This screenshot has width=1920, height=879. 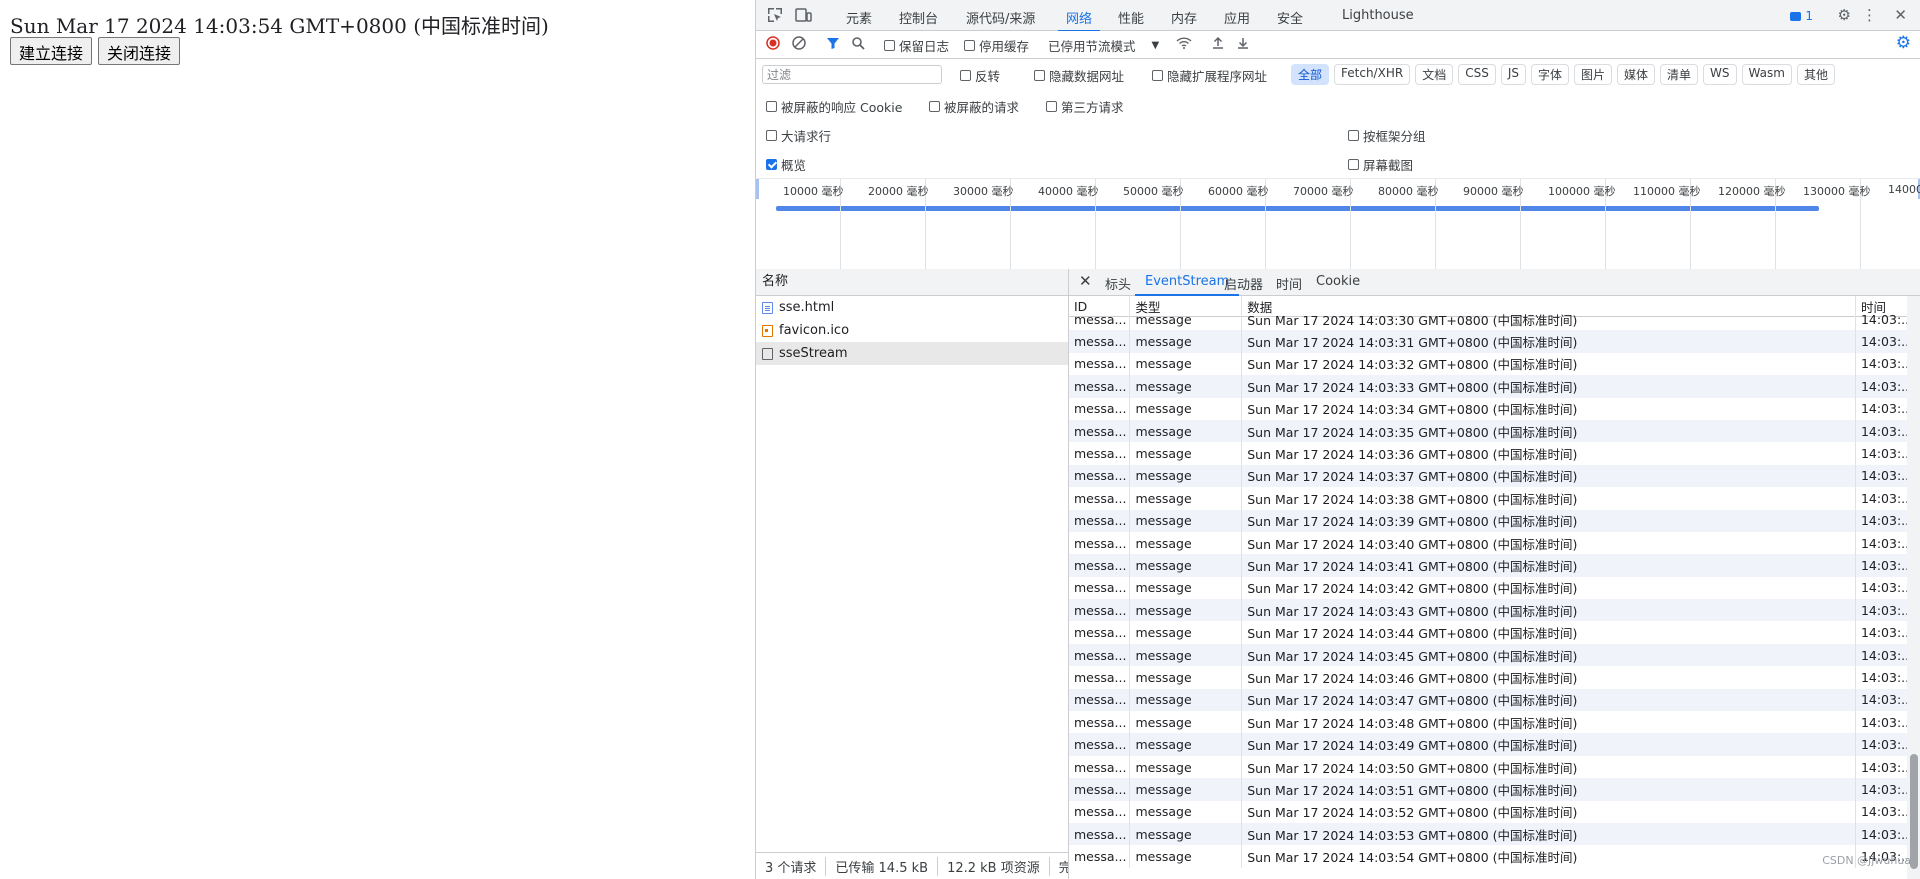 What do you see at coordinates (798, 135) in the screenshot?
I see `big-rows-toggle: 大请求行` at bounding box center [798, 135].